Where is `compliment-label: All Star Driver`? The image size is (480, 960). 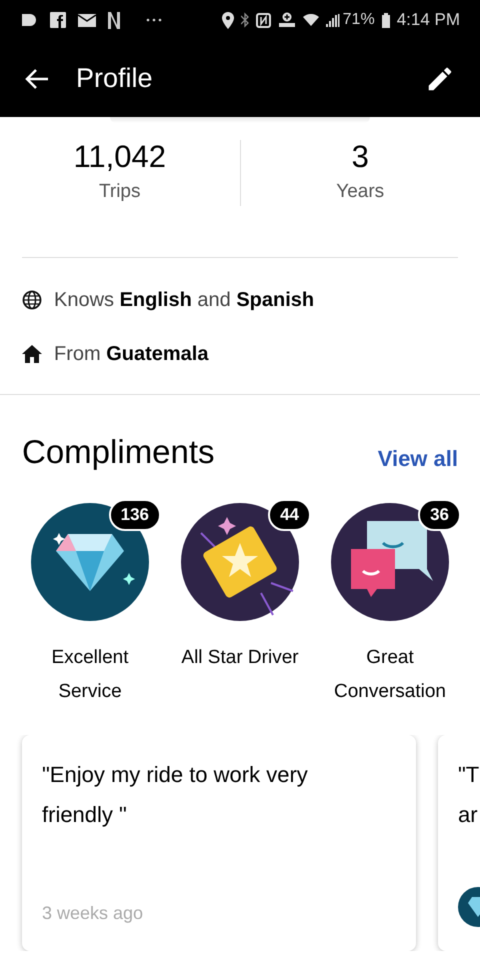 compliment-label: All Star Driver is located at coordinates (240, 658).